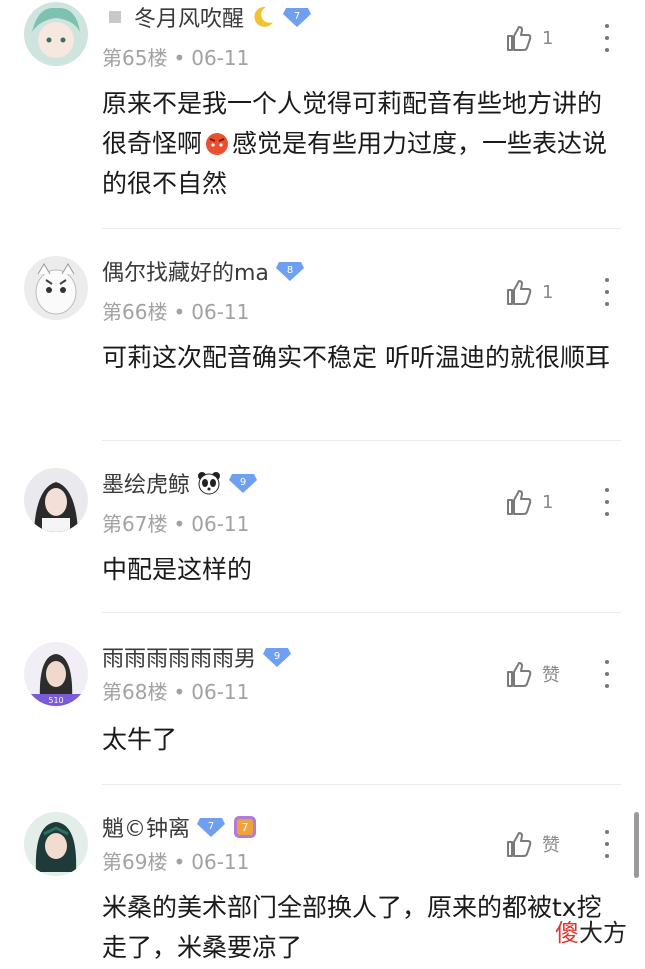 The width and height of the screenshot is (645, 969). Describe the element at coordinates (56, 674) in the screenshot. I see `avatar: 510` at that location.